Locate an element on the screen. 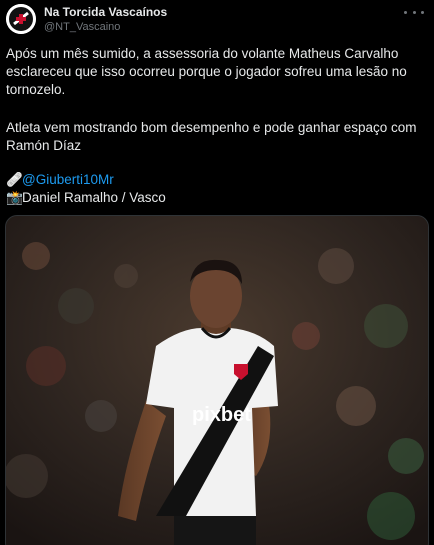 This screenshot has width=434, height=545. mention-link: @Giuberti10Mr is located at coordinates (68, 179).